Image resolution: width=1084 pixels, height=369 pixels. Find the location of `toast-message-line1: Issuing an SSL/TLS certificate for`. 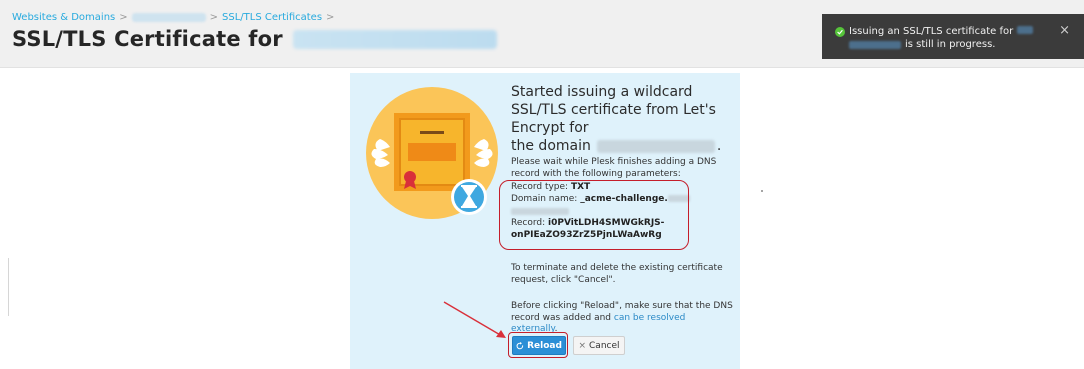

toast-message-line1: Issuing an SSL/TLS certificate for is located at coordinates (941, 31).